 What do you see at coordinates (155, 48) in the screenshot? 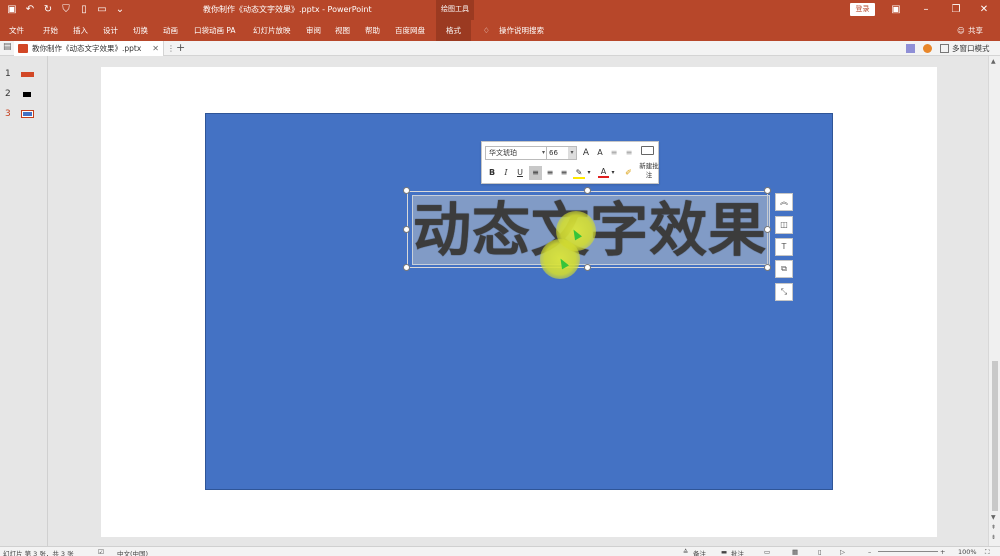
I see `close-tab-icon: ✕` at bounding box center [155, 48].